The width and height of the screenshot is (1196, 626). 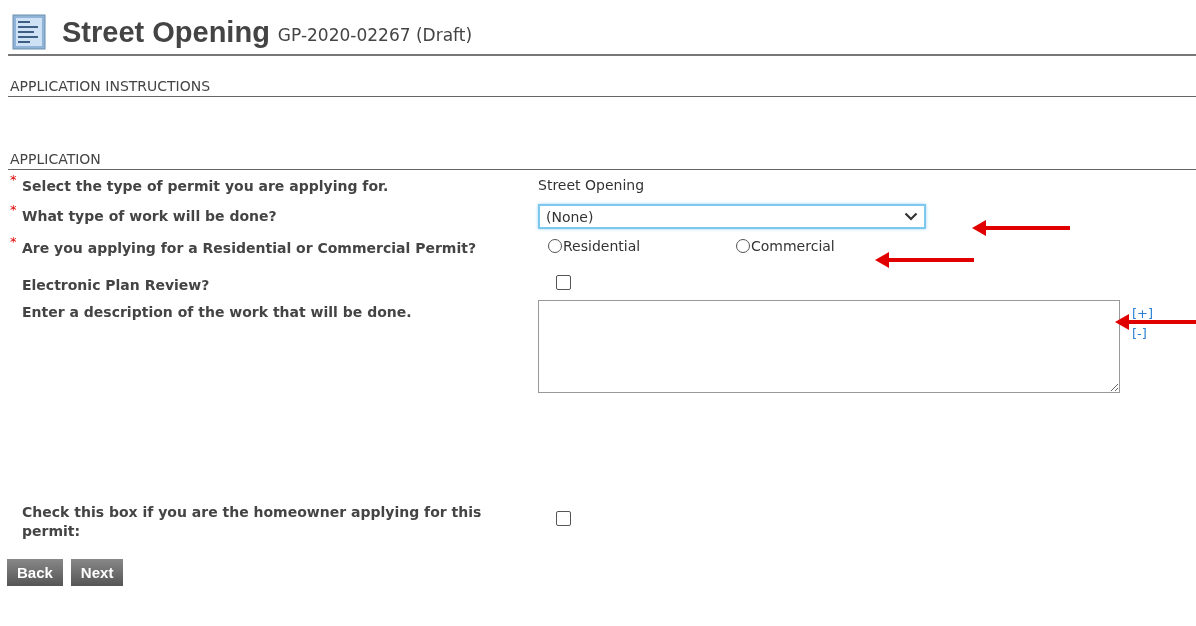 What do you see at coordinates (206, 186) in the screenshot?
I see `field-label: Select the type of permit you are applying for.` at bounding box center [206, 186].